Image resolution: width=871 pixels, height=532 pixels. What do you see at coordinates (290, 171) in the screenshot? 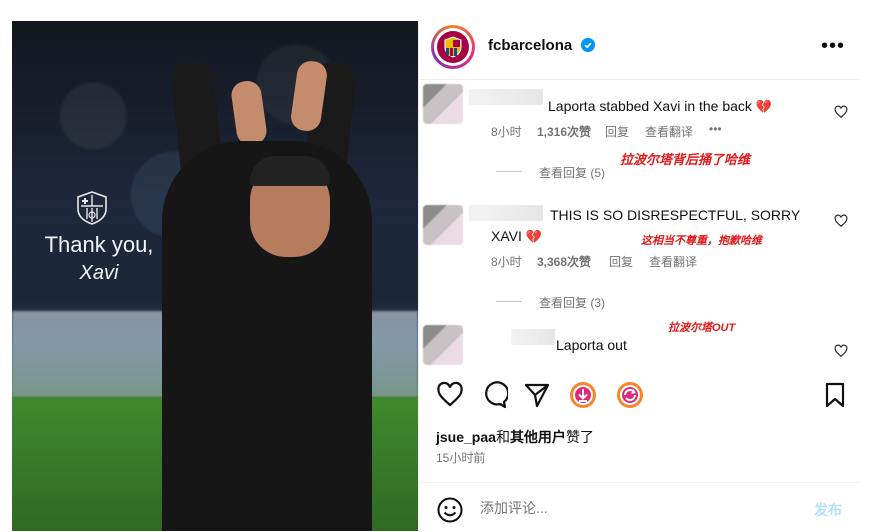
I see `player-hair` at bounding box center [290, 171].